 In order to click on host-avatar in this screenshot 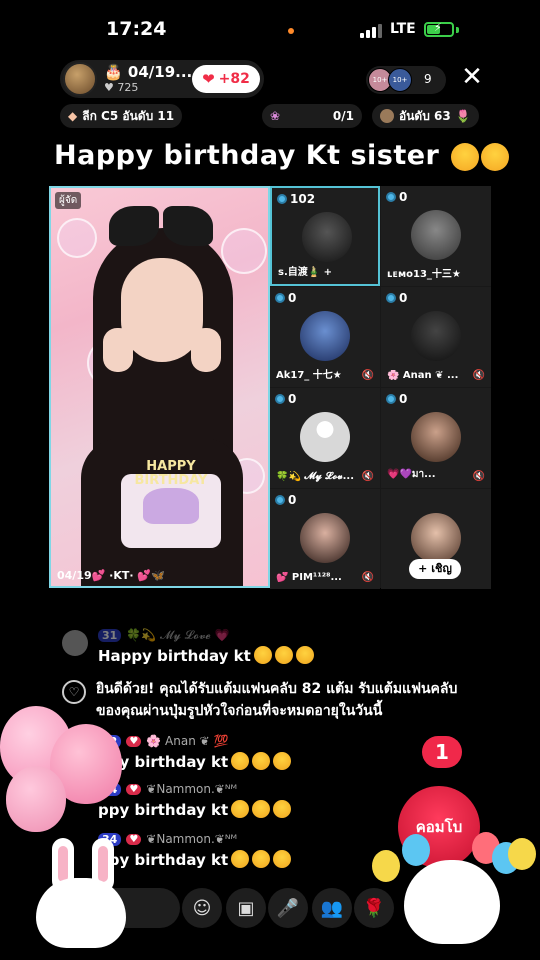, I will do `click(80, 79)`.